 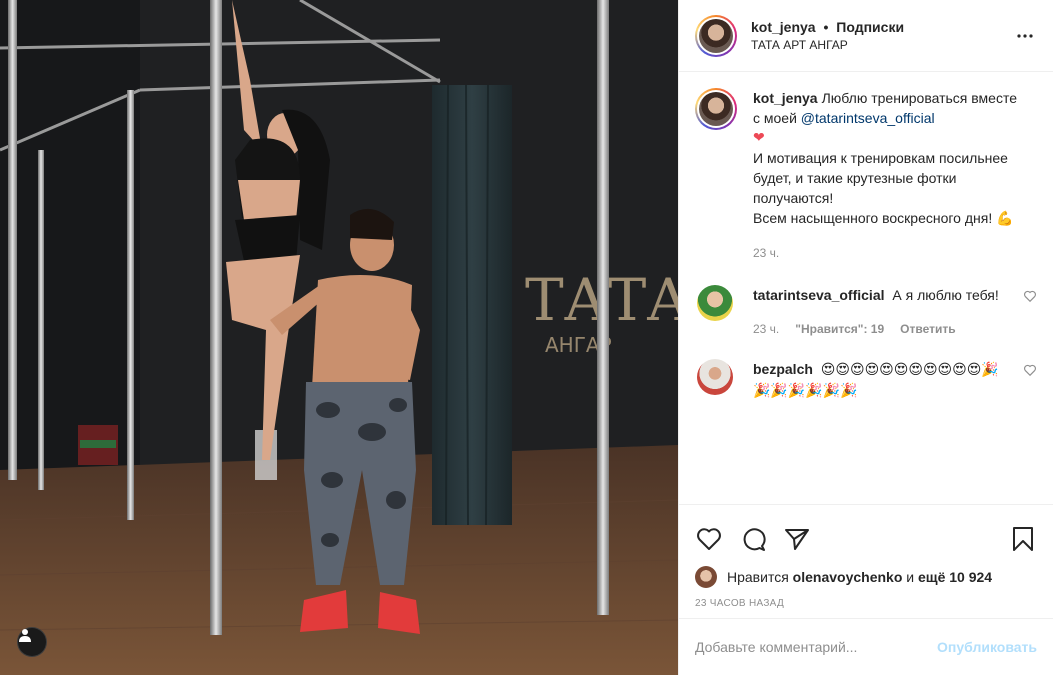 I want to click on post-timestamp: 23 ЧАСОВ НАЗАД, so click(x=866, y=604).